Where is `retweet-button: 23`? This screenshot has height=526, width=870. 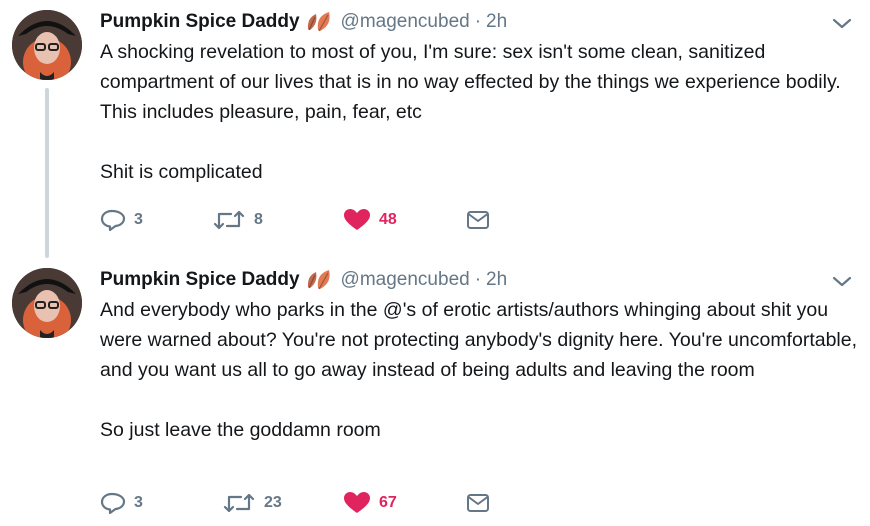
retweet-button: 23 is located at coordinates (252, 503).